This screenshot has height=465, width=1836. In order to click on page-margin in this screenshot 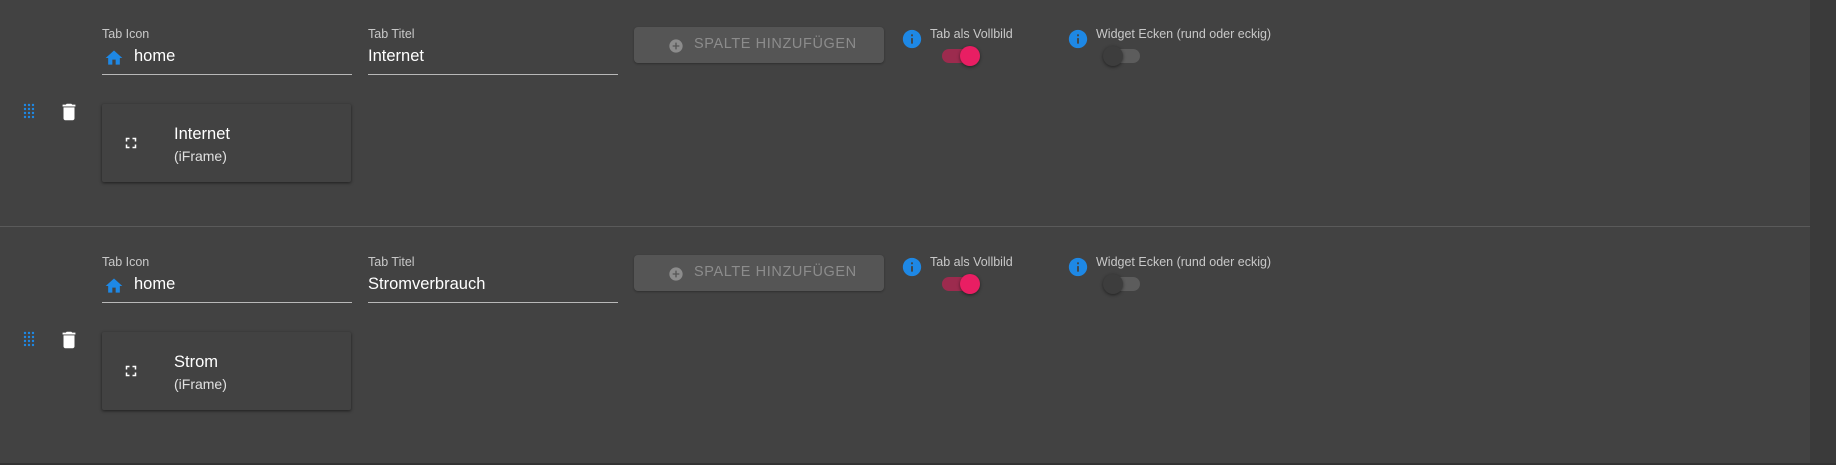, I will do `click(1823, 232)`.